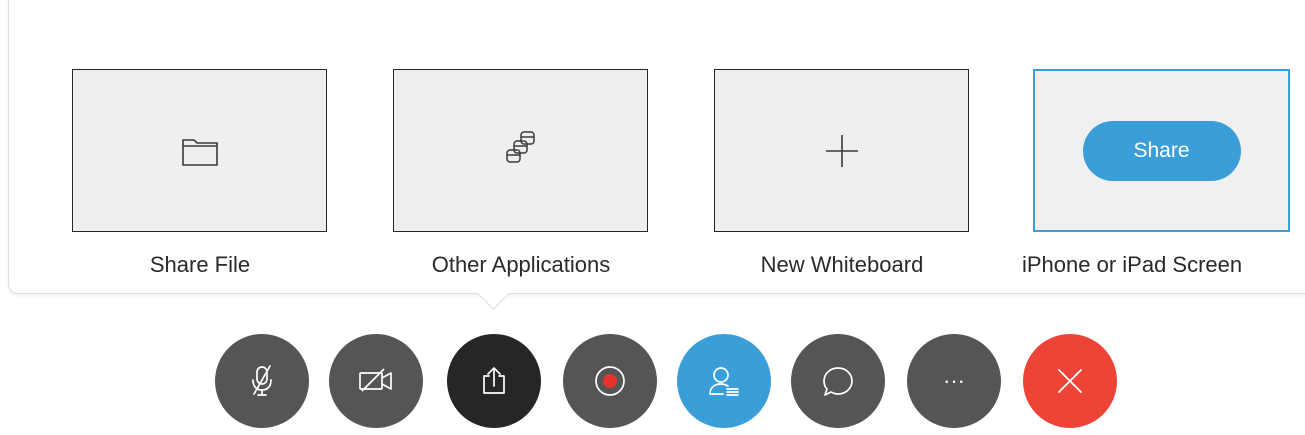  I want to click on iphone-ipad-screen-option: Share, so click(1161, 150).